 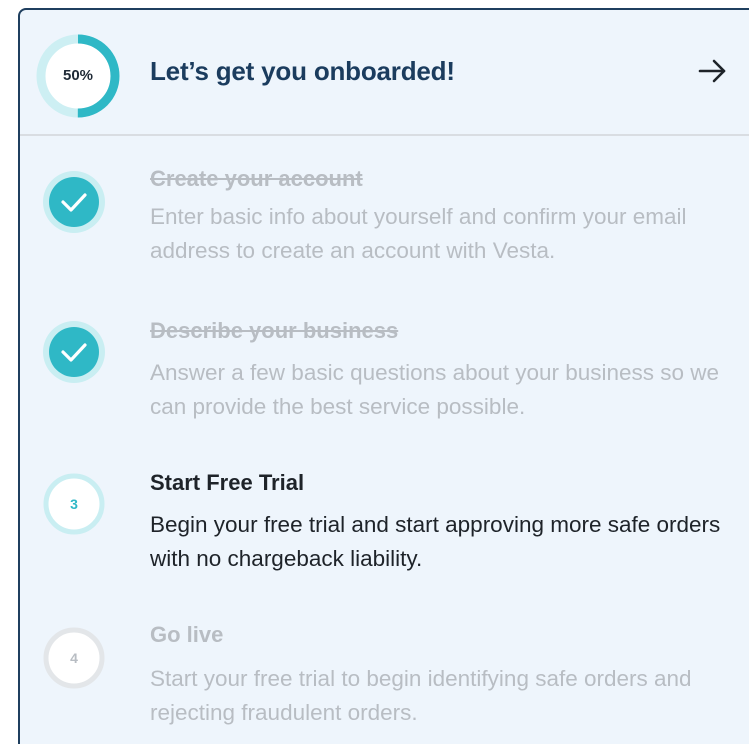 I want to click on step-number: 3, so click(x=74, y=504).